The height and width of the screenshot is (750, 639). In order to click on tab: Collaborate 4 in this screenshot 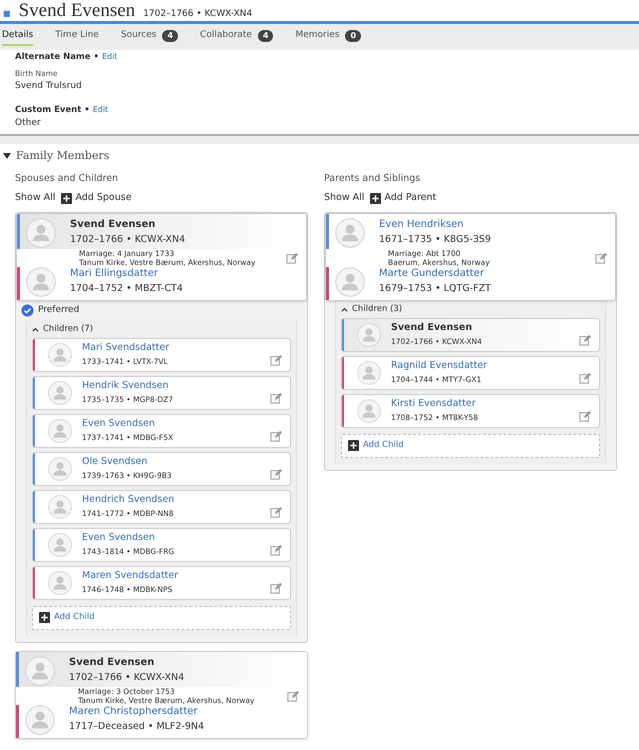, I will do `click(237, 37)`.